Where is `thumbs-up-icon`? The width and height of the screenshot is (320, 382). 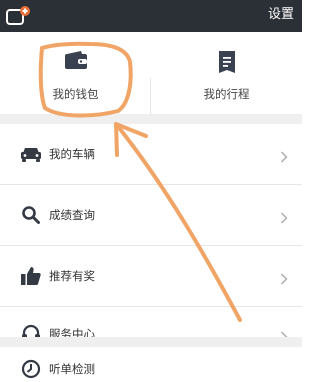
thumbs-up-icon is located at coordinates (31, 276).